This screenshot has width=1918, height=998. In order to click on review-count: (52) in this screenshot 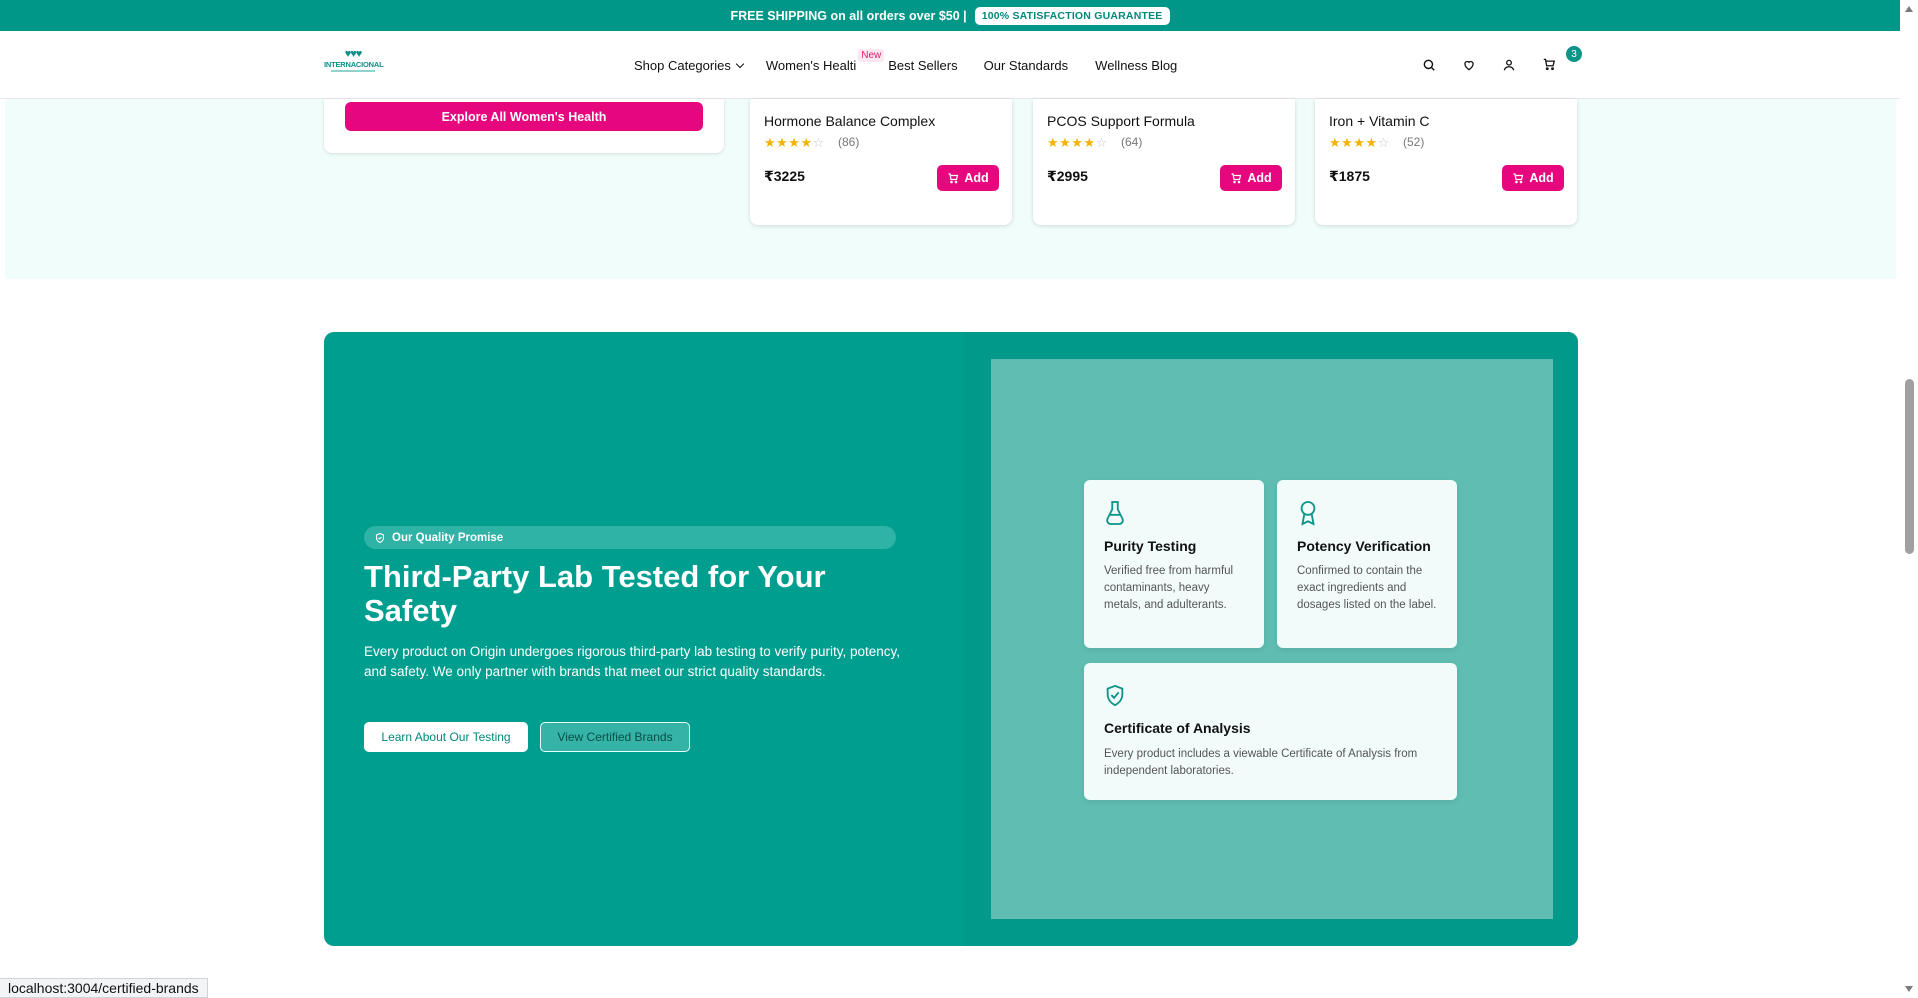, I will do `click(1414, 142)`.